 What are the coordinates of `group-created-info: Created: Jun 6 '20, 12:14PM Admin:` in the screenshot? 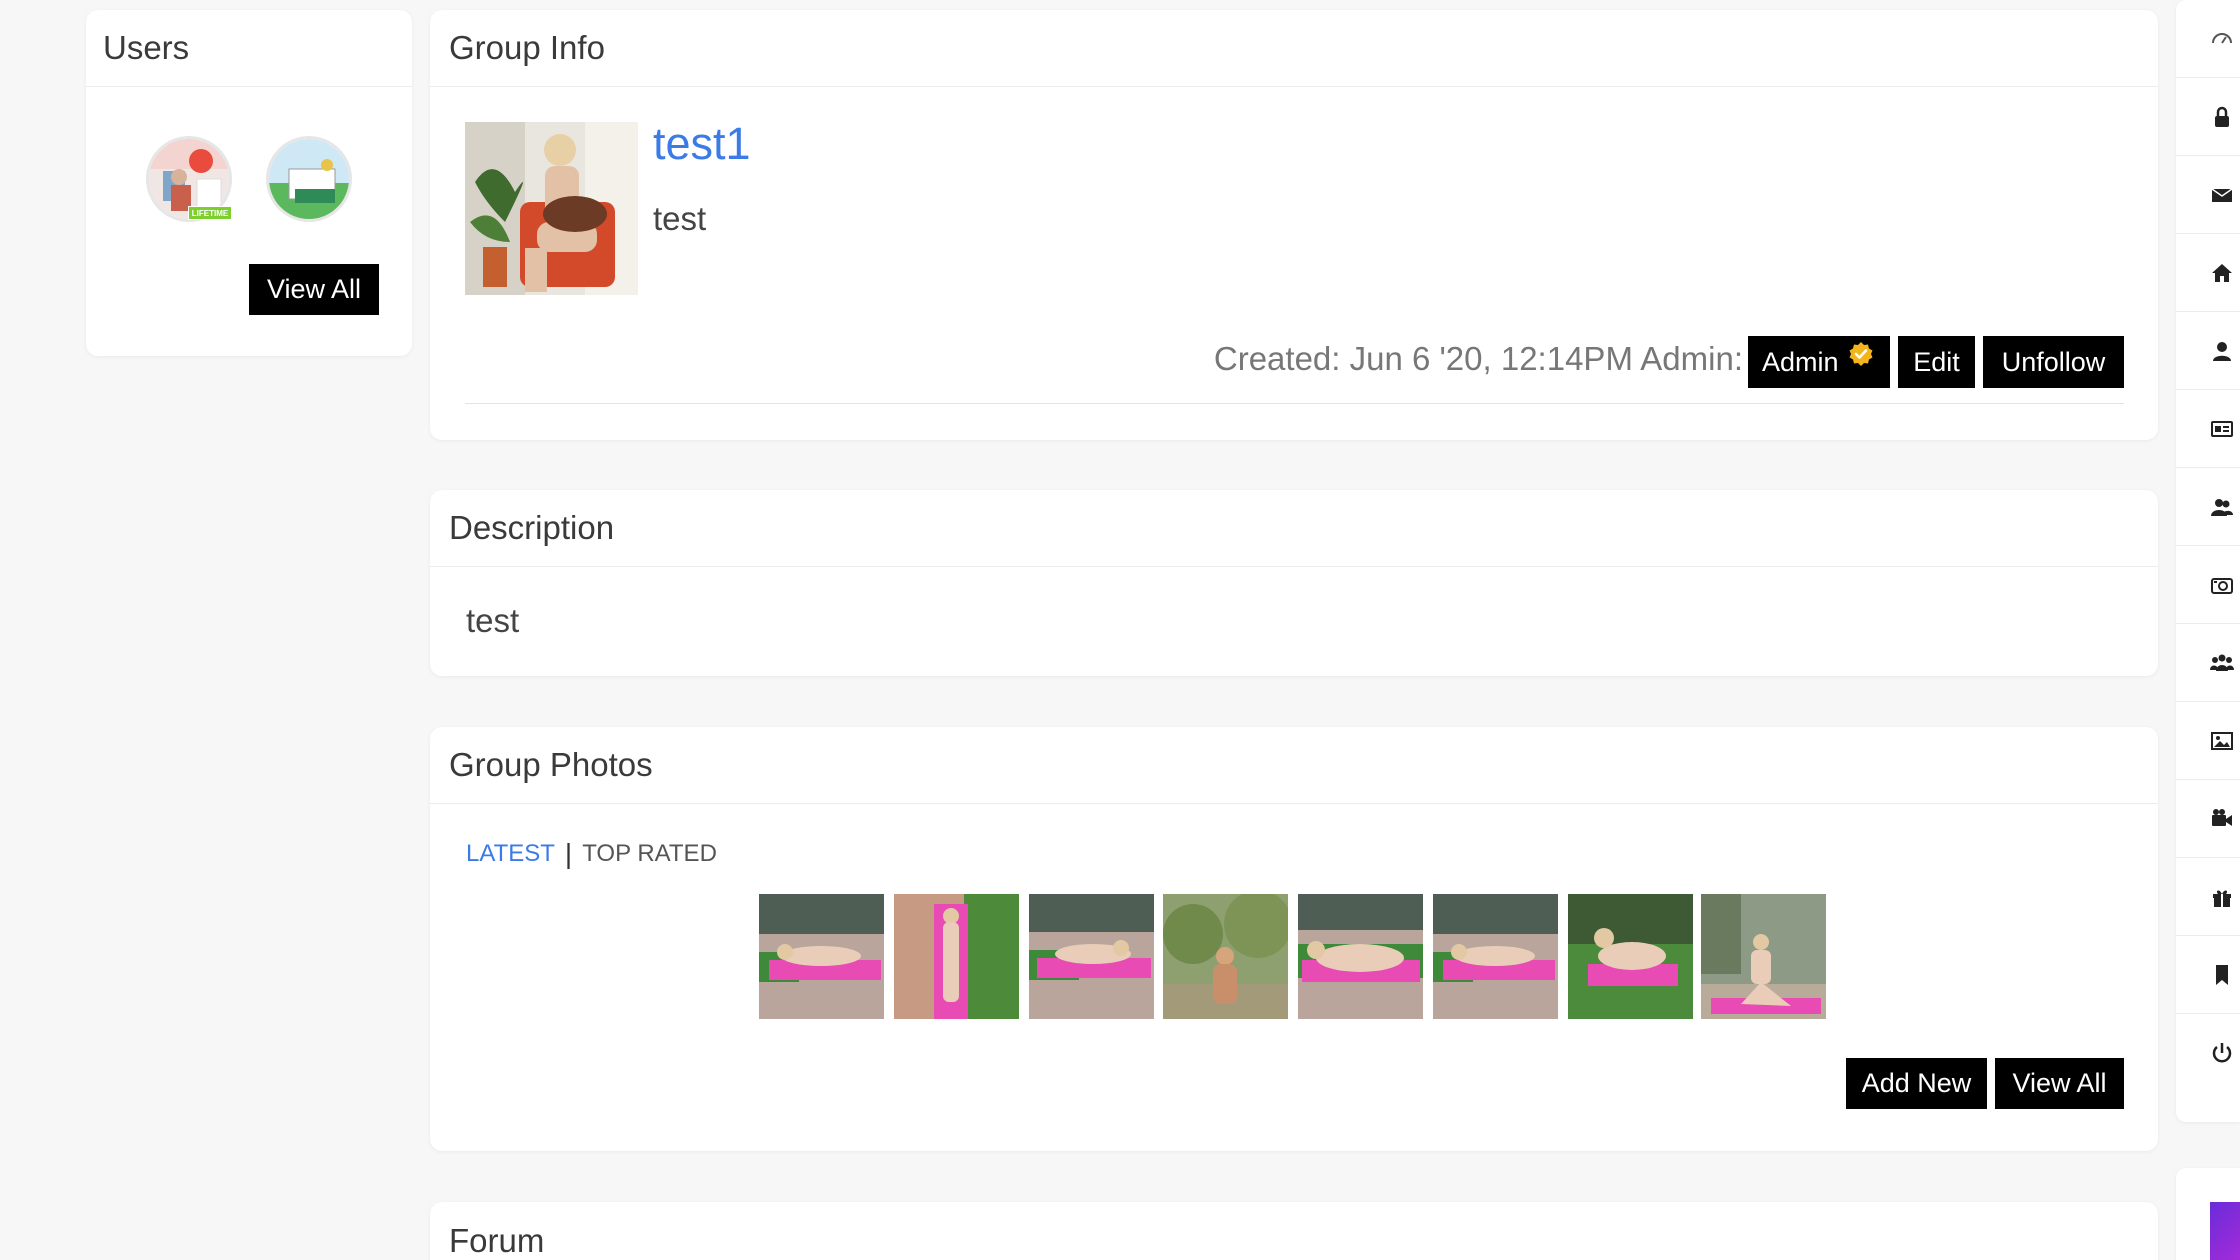 It's located at (1478, 358).